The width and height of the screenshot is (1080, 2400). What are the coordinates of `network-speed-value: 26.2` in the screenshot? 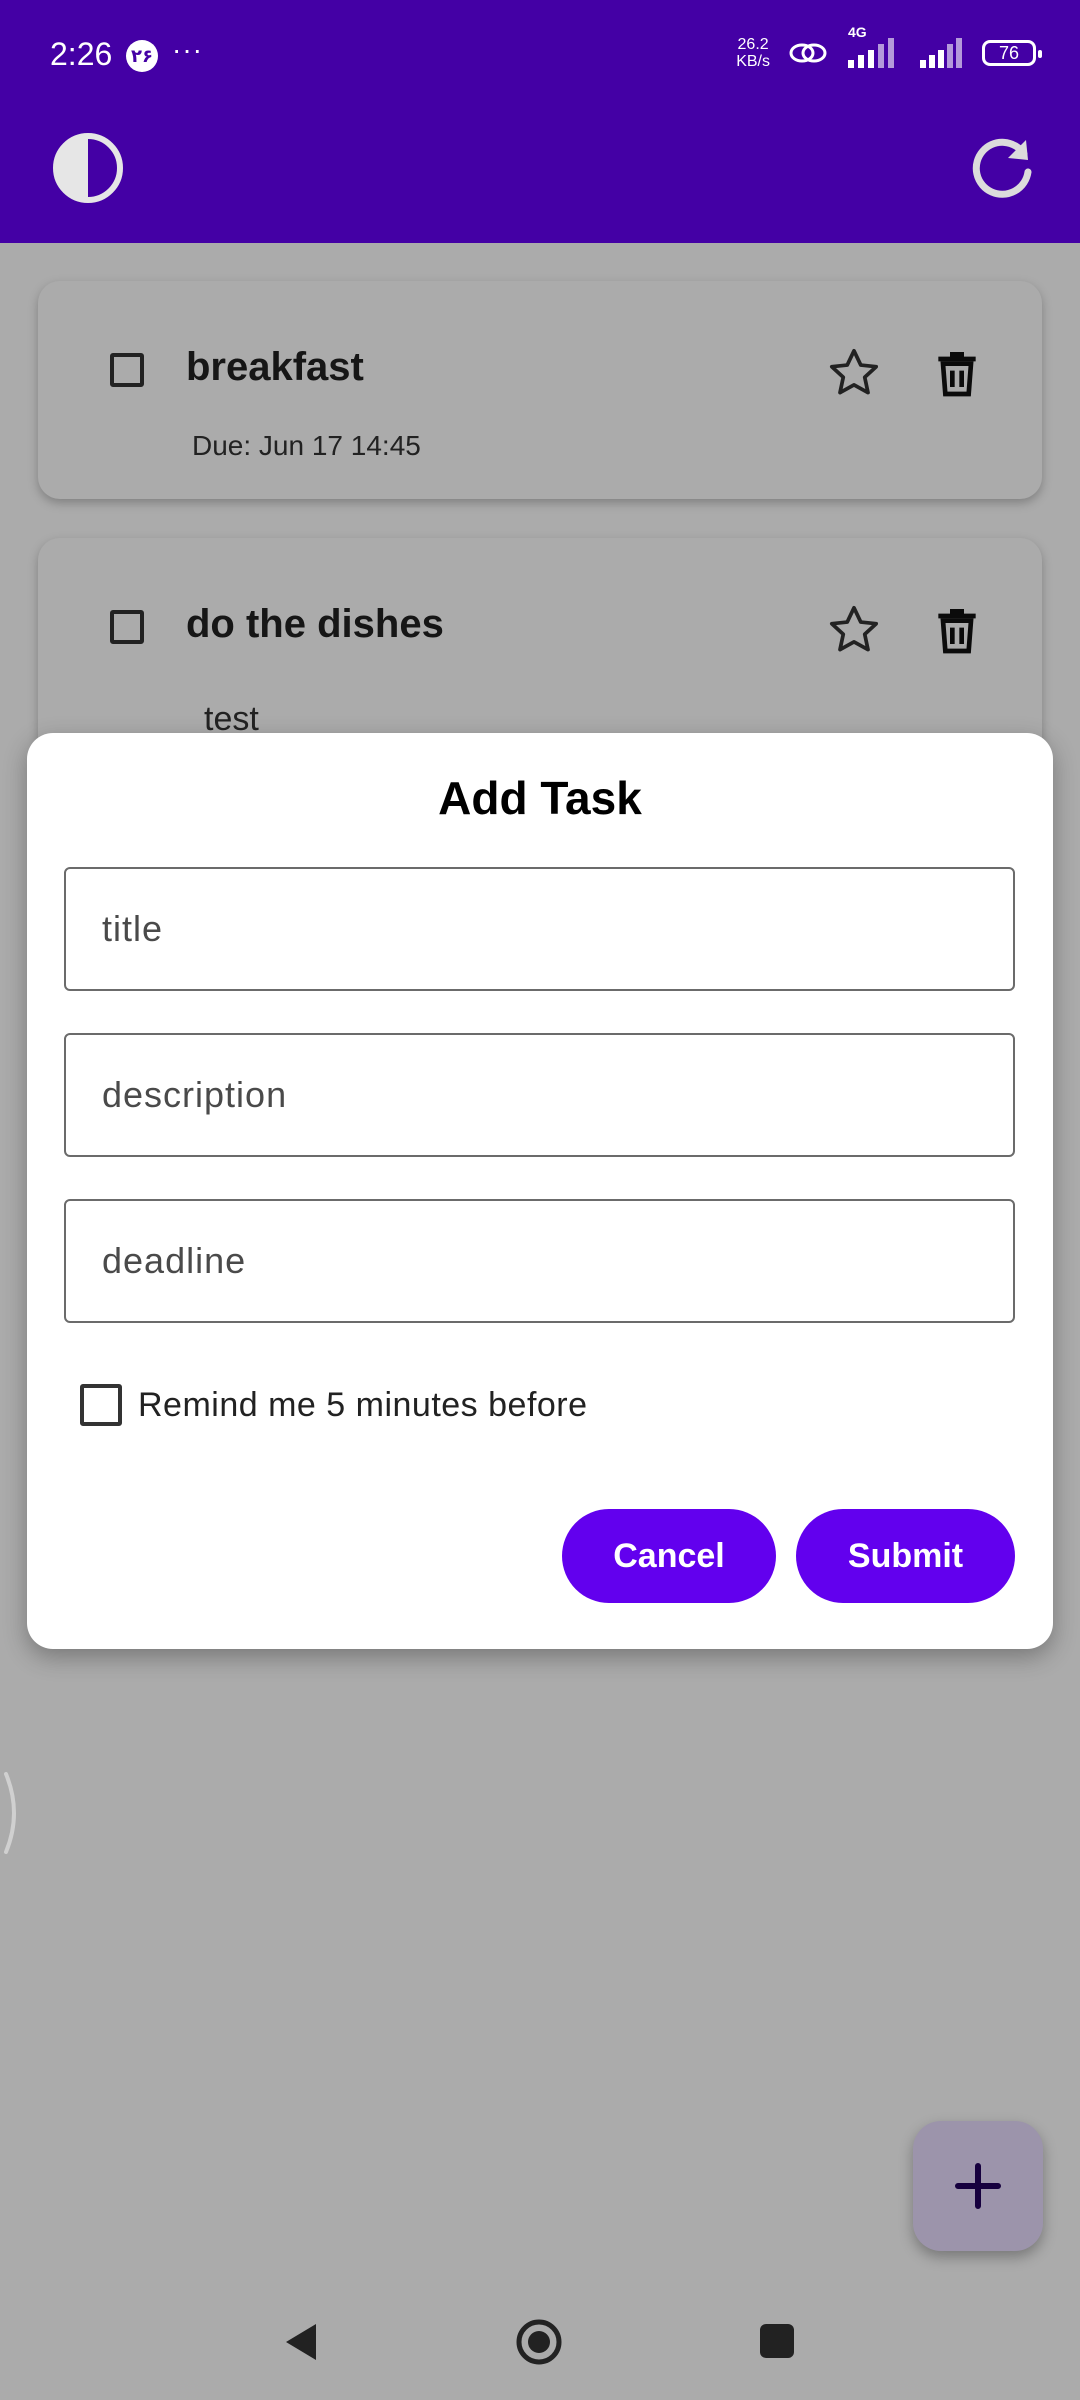 It's located at (753, 44).